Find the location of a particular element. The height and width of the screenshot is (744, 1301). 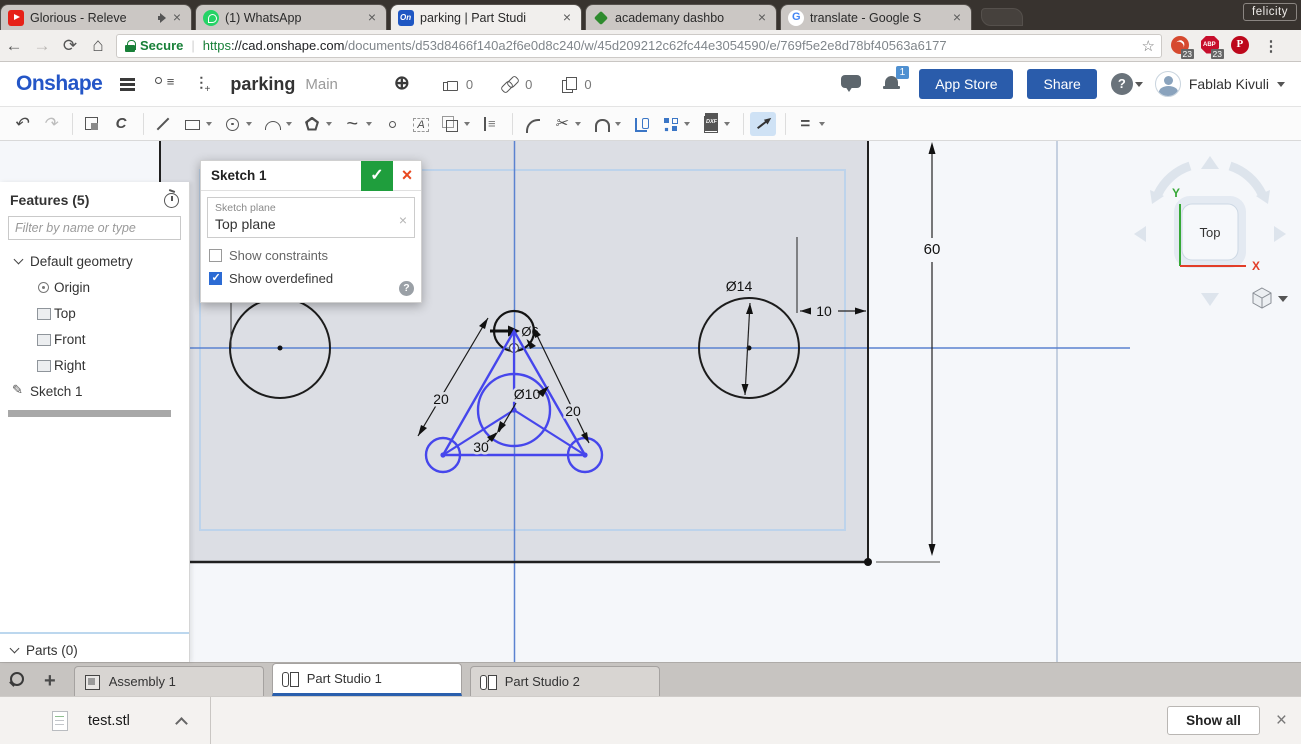

workspace-name: Main is located at coordinates (321, 84).